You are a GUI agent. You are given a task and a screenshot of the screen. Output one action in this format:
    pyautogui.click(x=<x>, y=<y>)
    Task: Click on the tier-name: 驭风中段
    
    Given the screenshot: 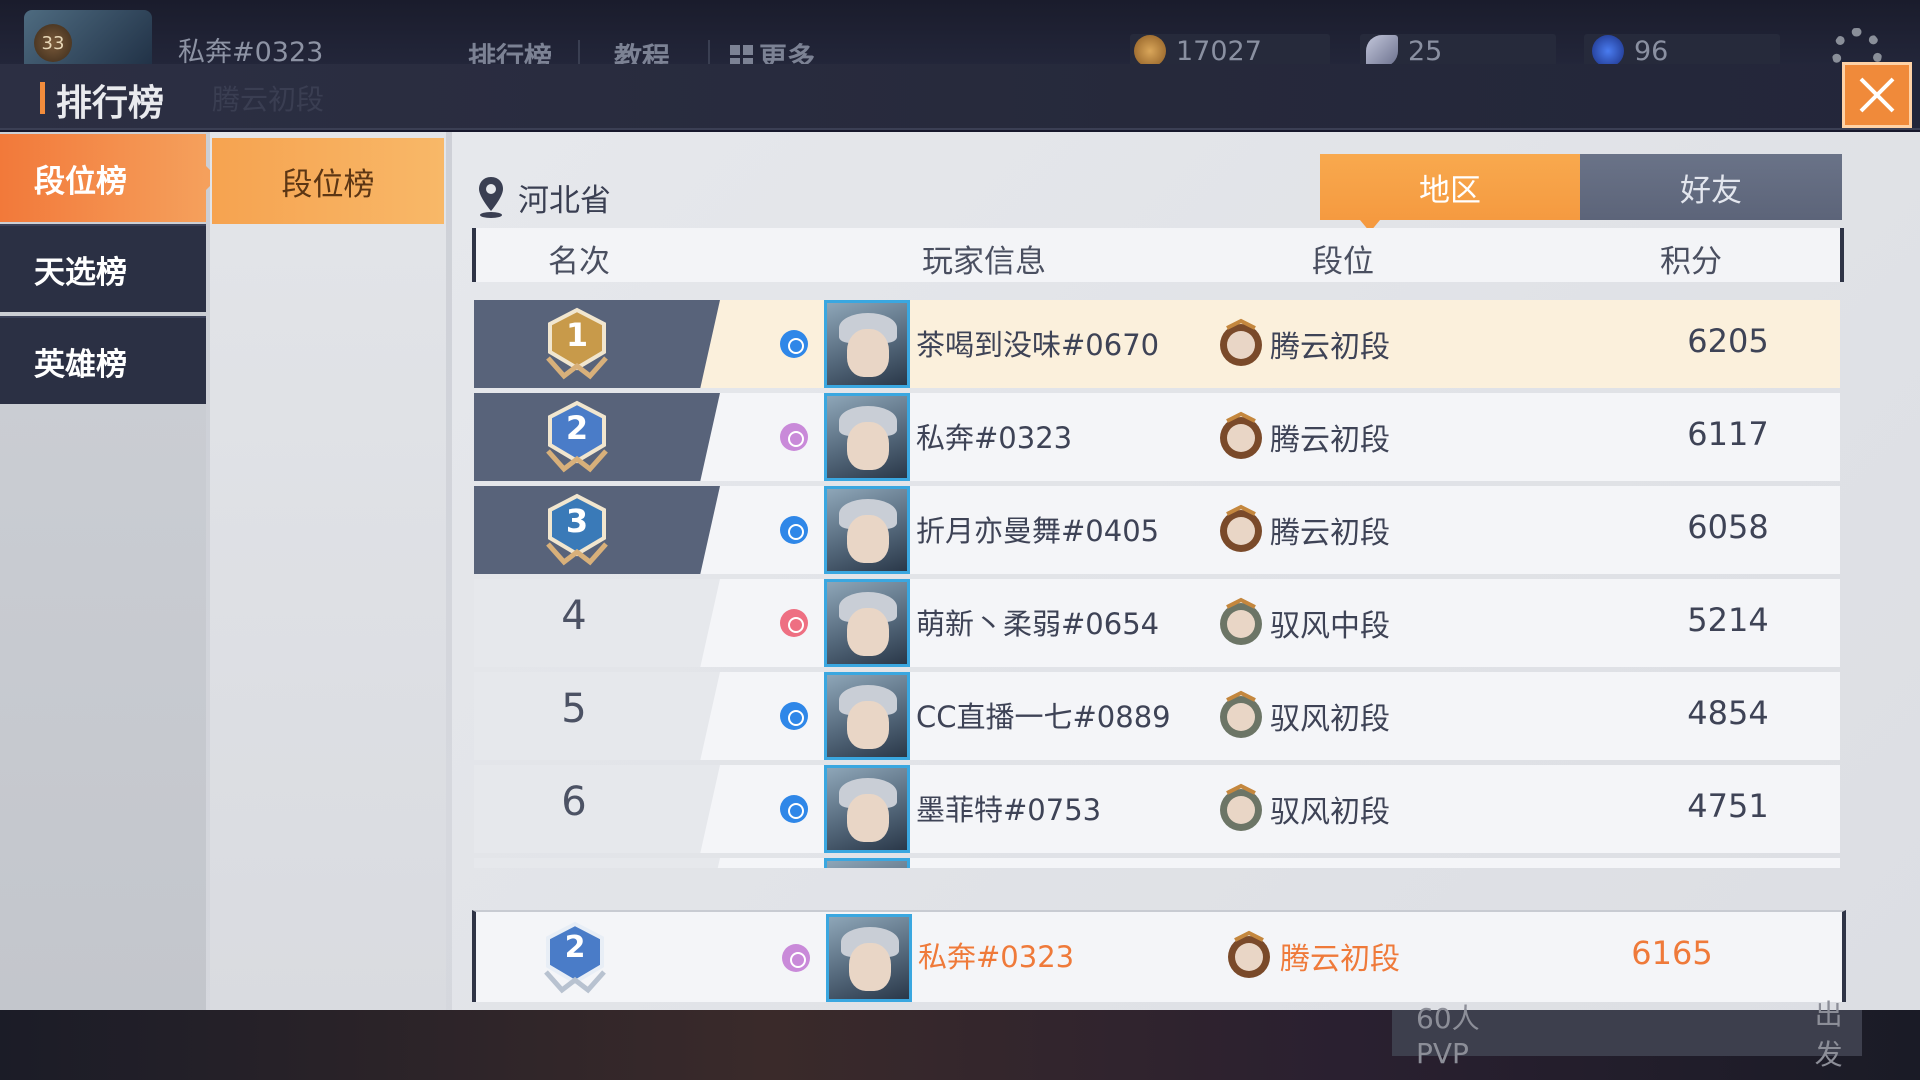 What is the action you would take?
    pyautogui.click(x=1330, y=626)
    